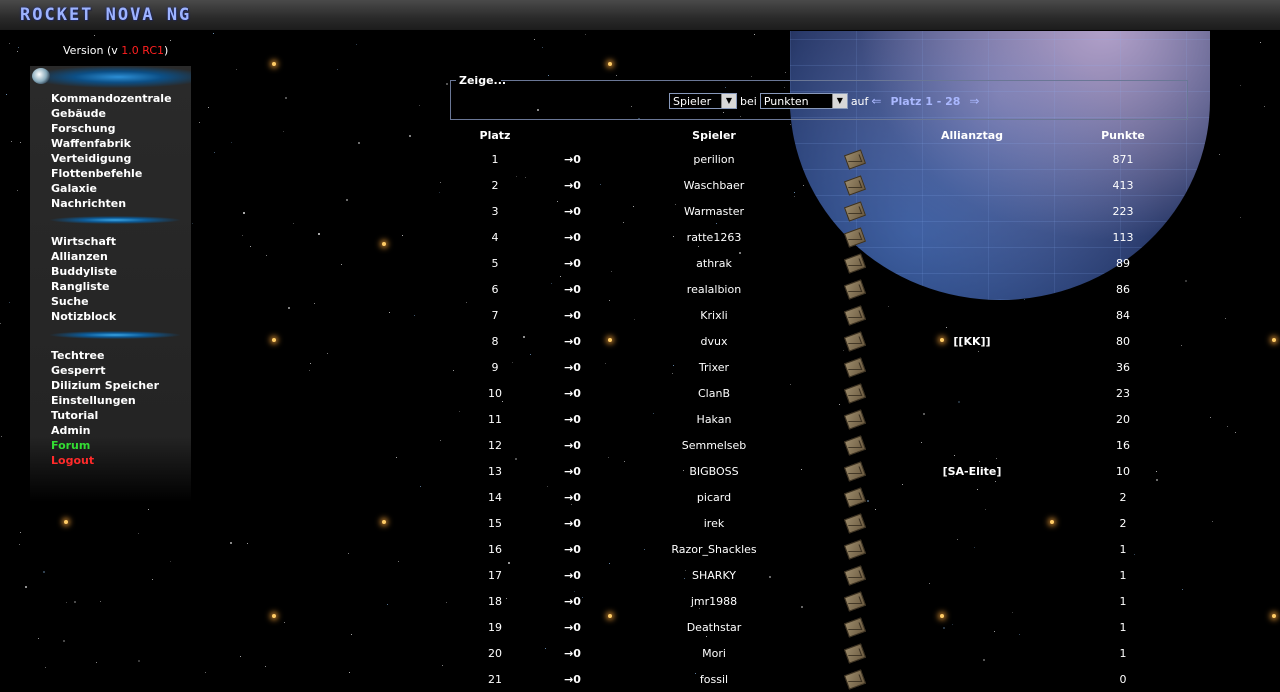 The image size is (1280, 692). What do you see at coordinates (972, 471) in the screenshot?
I see `alliance-tag-cell: [SA-Elite]` at bounding box center [972, 471].